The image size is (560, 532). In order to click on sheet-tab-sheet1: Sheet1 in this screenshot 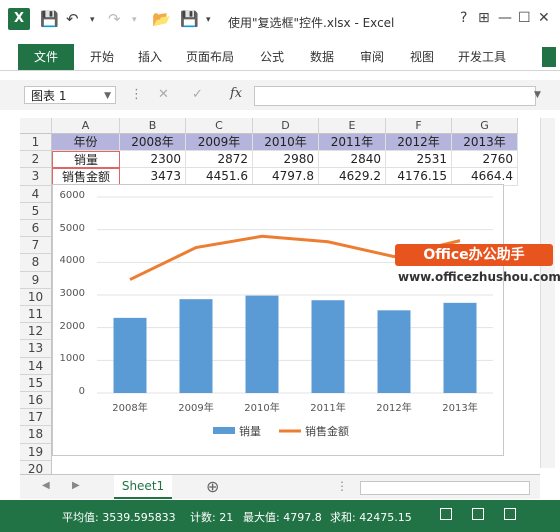, I will do `click(143, 487)`.